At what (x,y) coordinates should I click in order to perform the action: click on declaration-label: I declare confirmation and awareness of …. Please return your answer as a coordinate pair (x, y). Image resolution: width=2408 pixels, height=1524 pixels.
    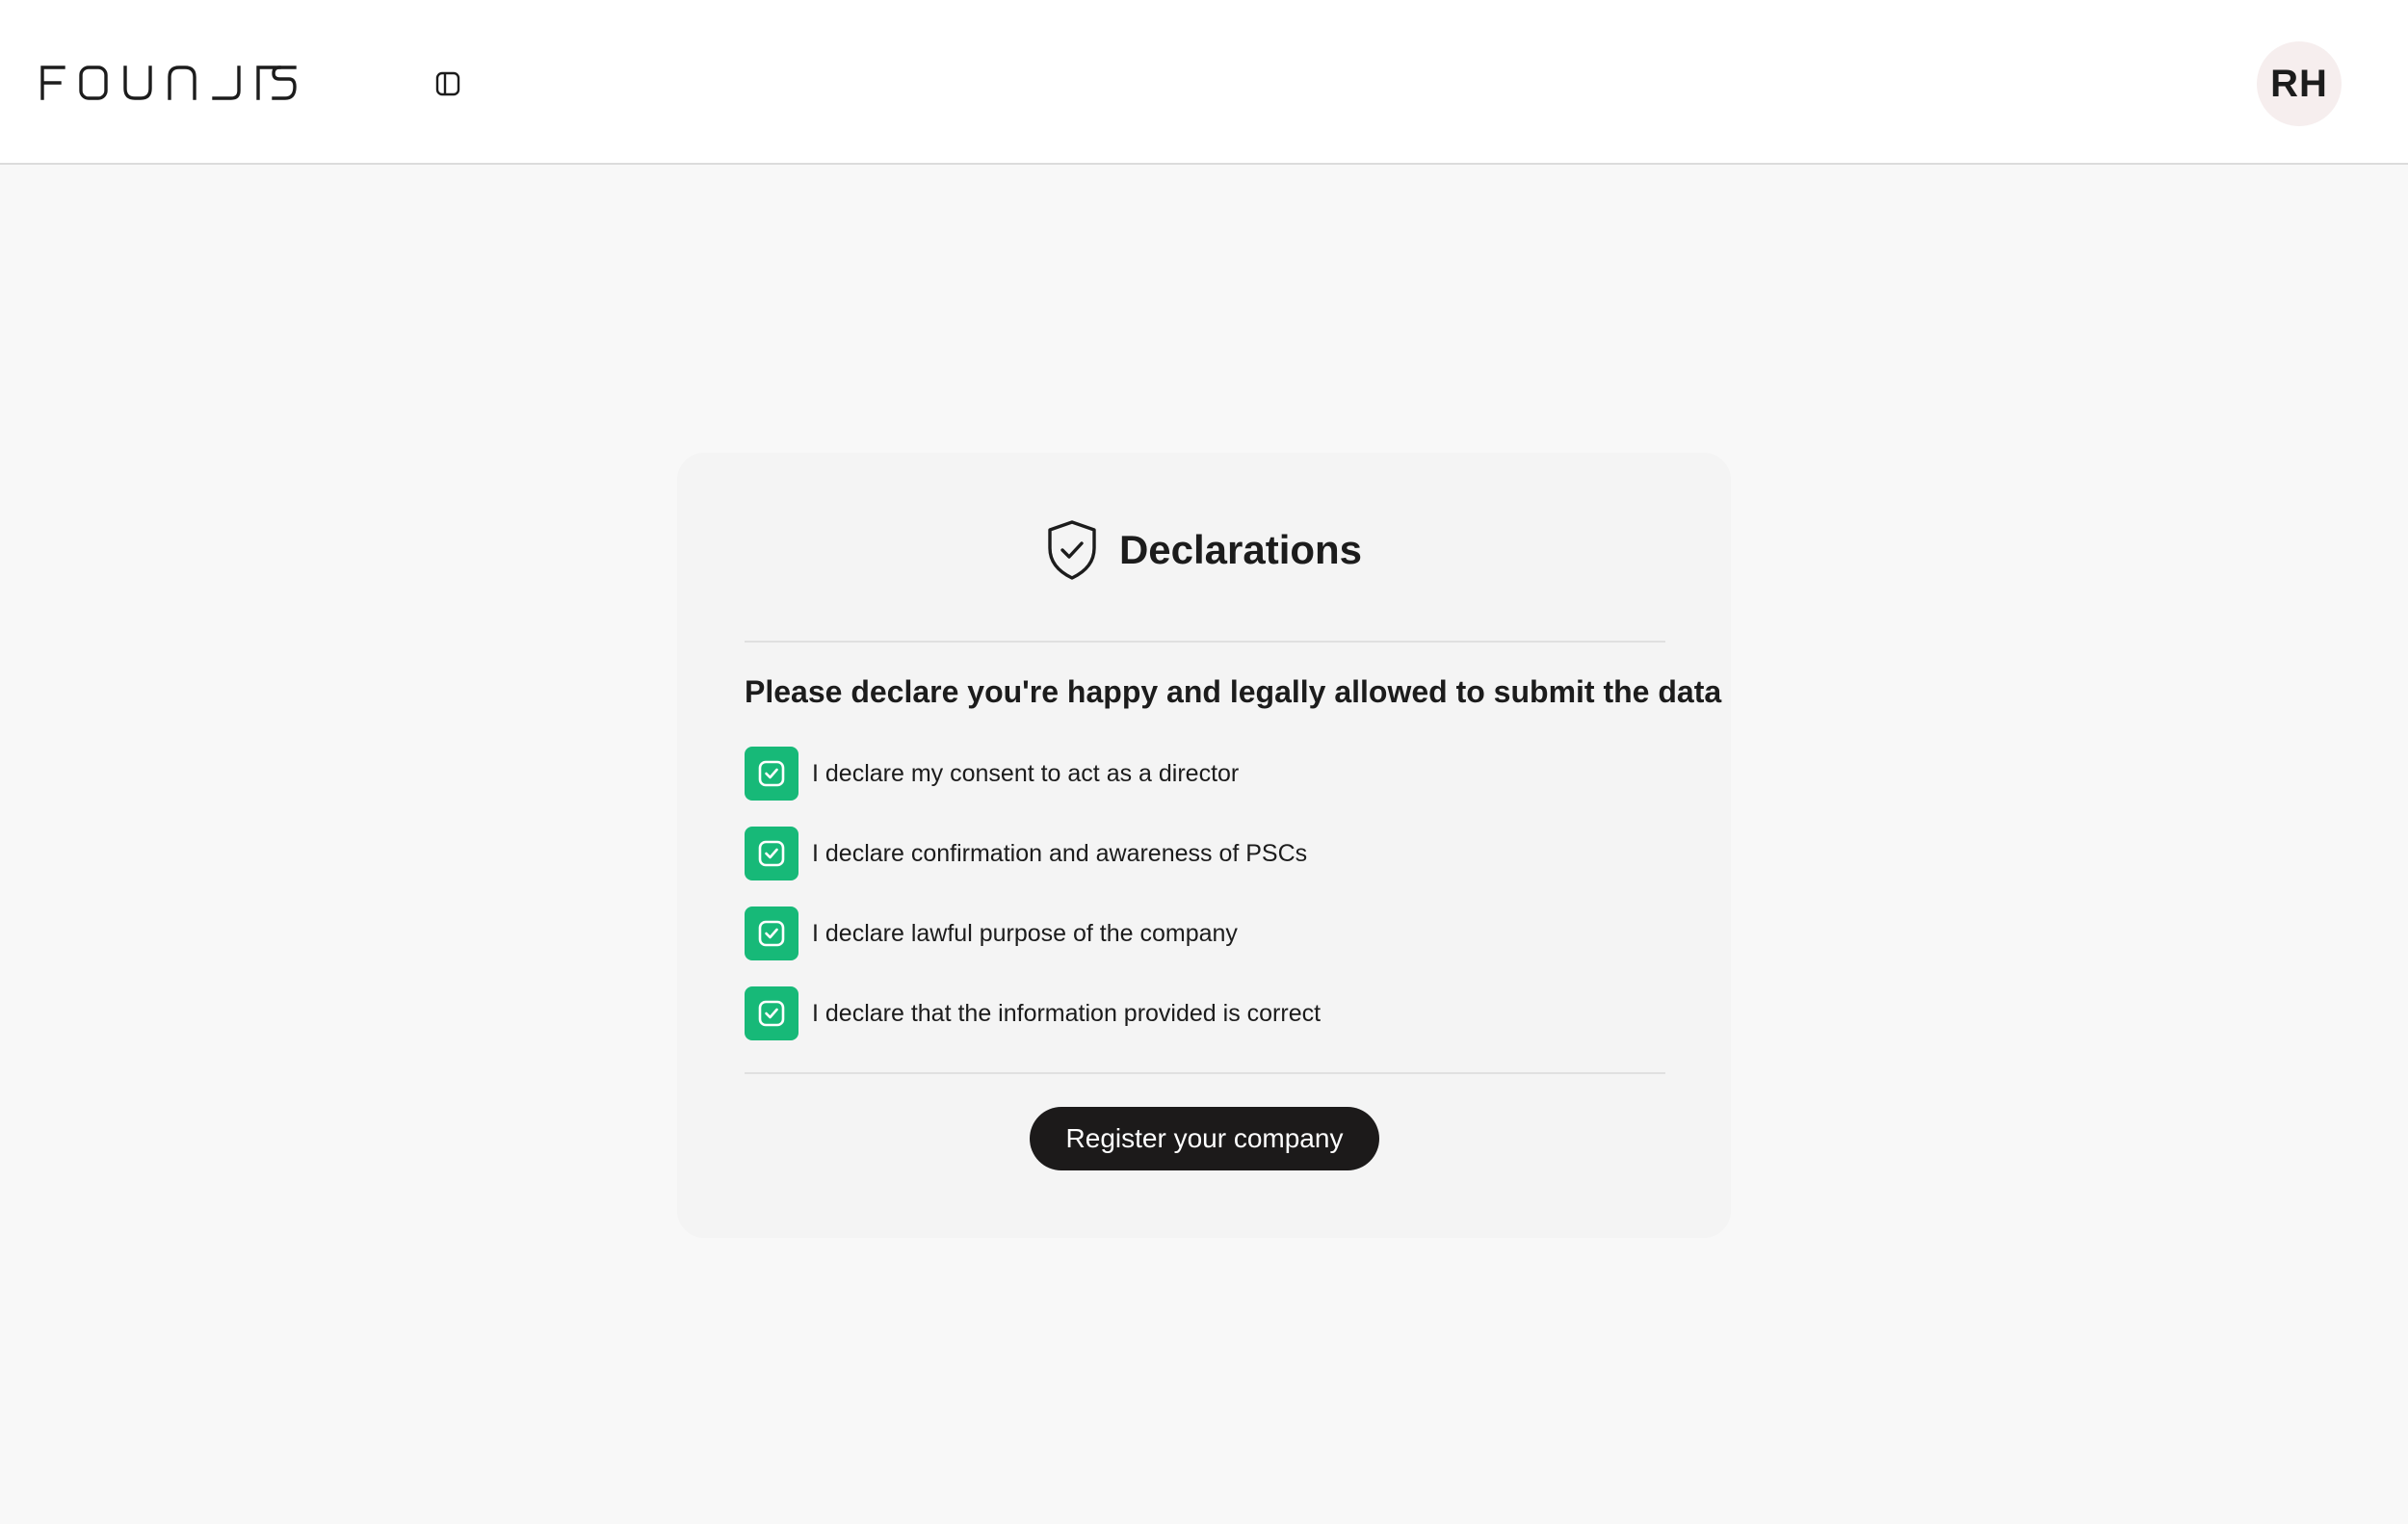
    Looking at the image, I should click on (1060, 853).